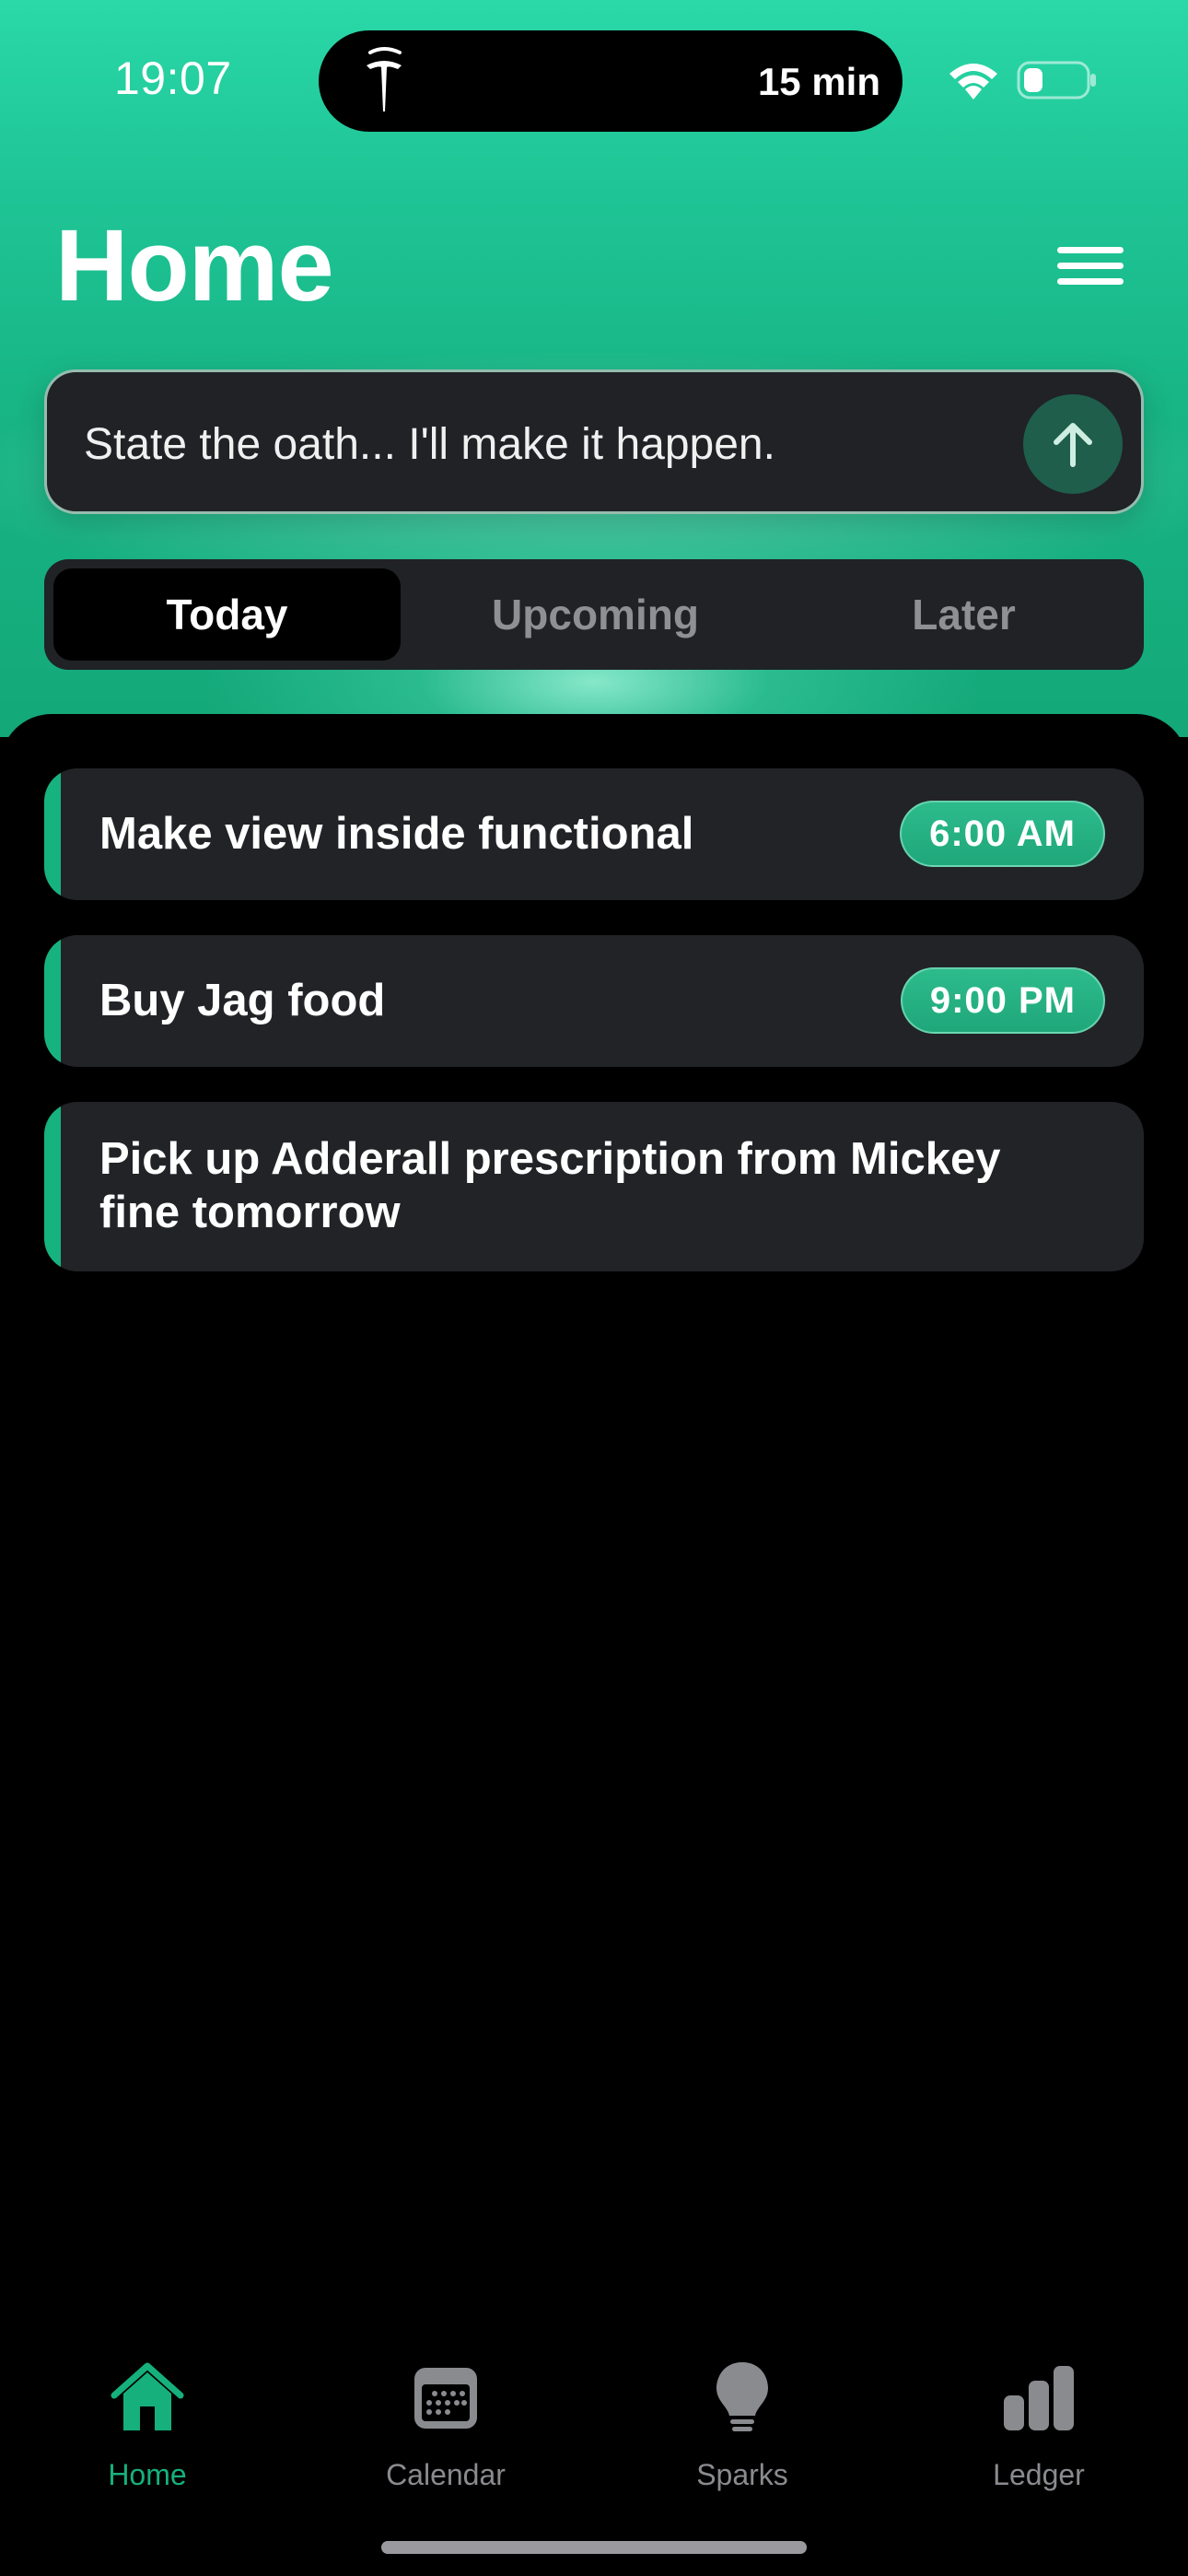 The image size is (1188, 2576). Describe the element at coordinates (227, 614) in the screenshot. I see `tab-today: Today` at that location.